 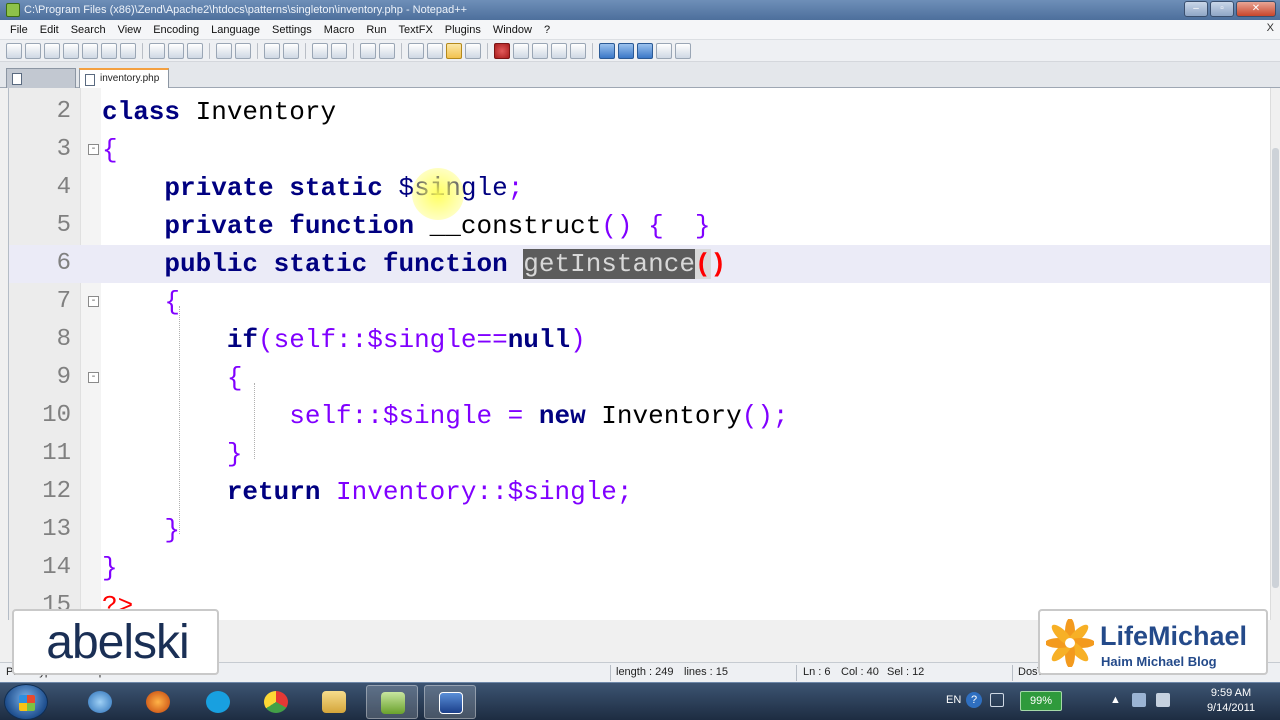 I want to click on open-file-icon, so click(x=33, y=50).